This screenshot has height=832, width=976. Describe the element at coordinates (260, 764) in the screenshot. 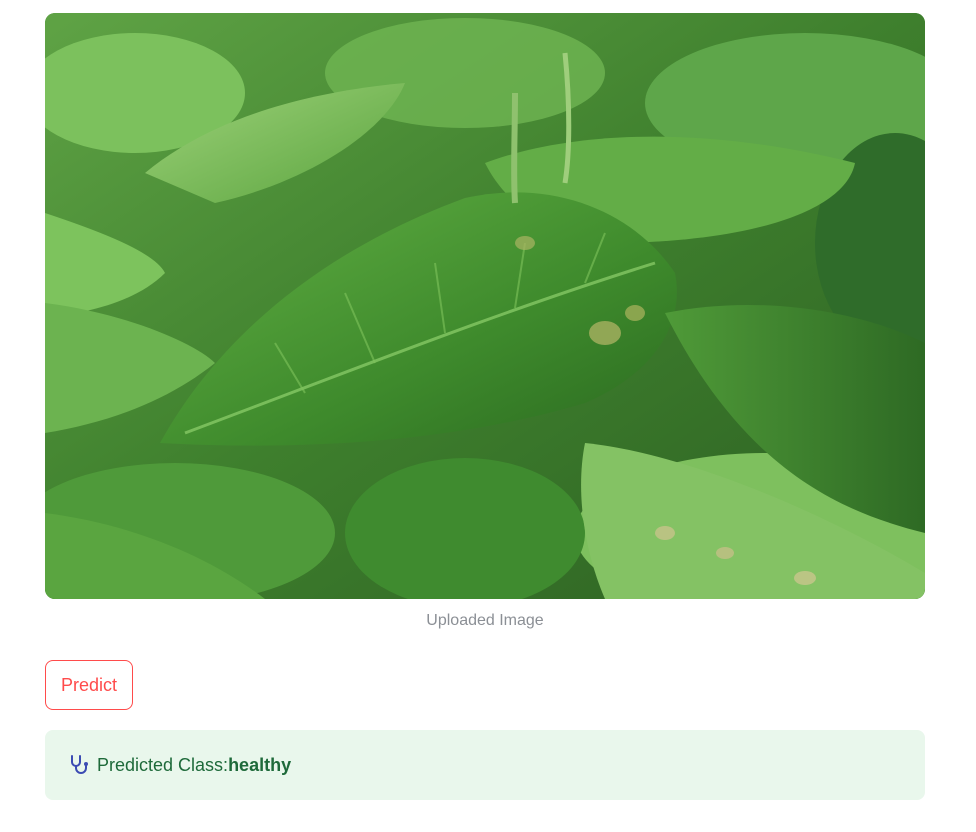

I see `prediction-value: healthy` at that location.